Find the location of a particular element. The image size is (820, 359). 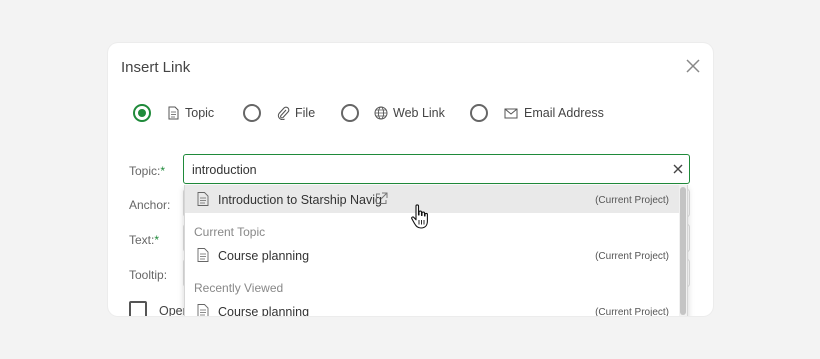

open-new-window-checkbox is located at coordinates (138, 308).